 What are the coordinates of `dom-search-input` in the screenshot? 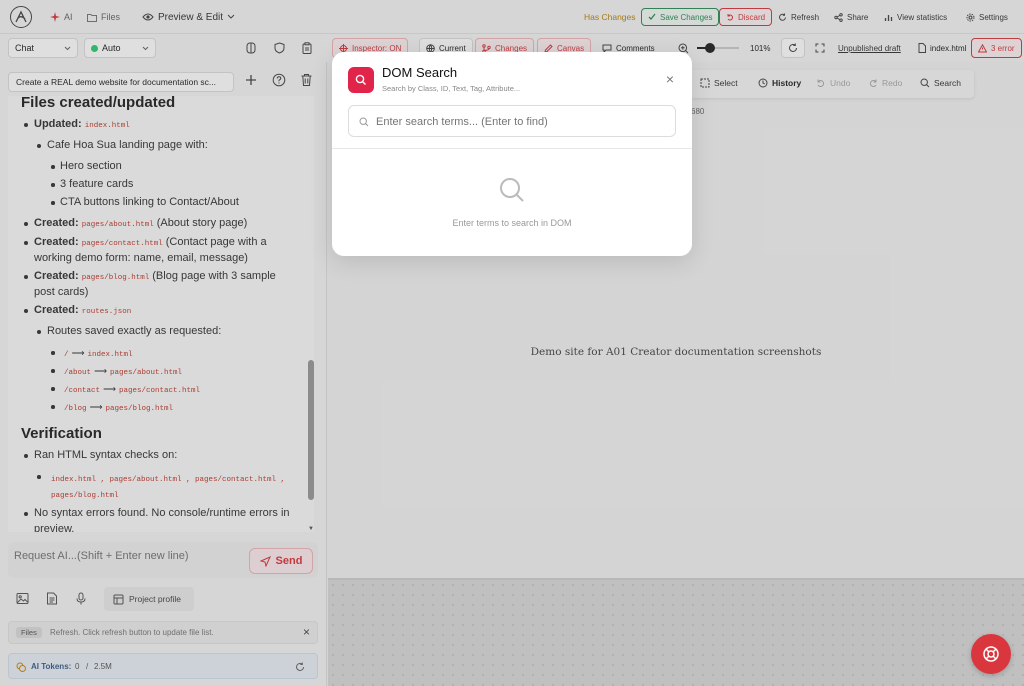 It's located at (521, 122).